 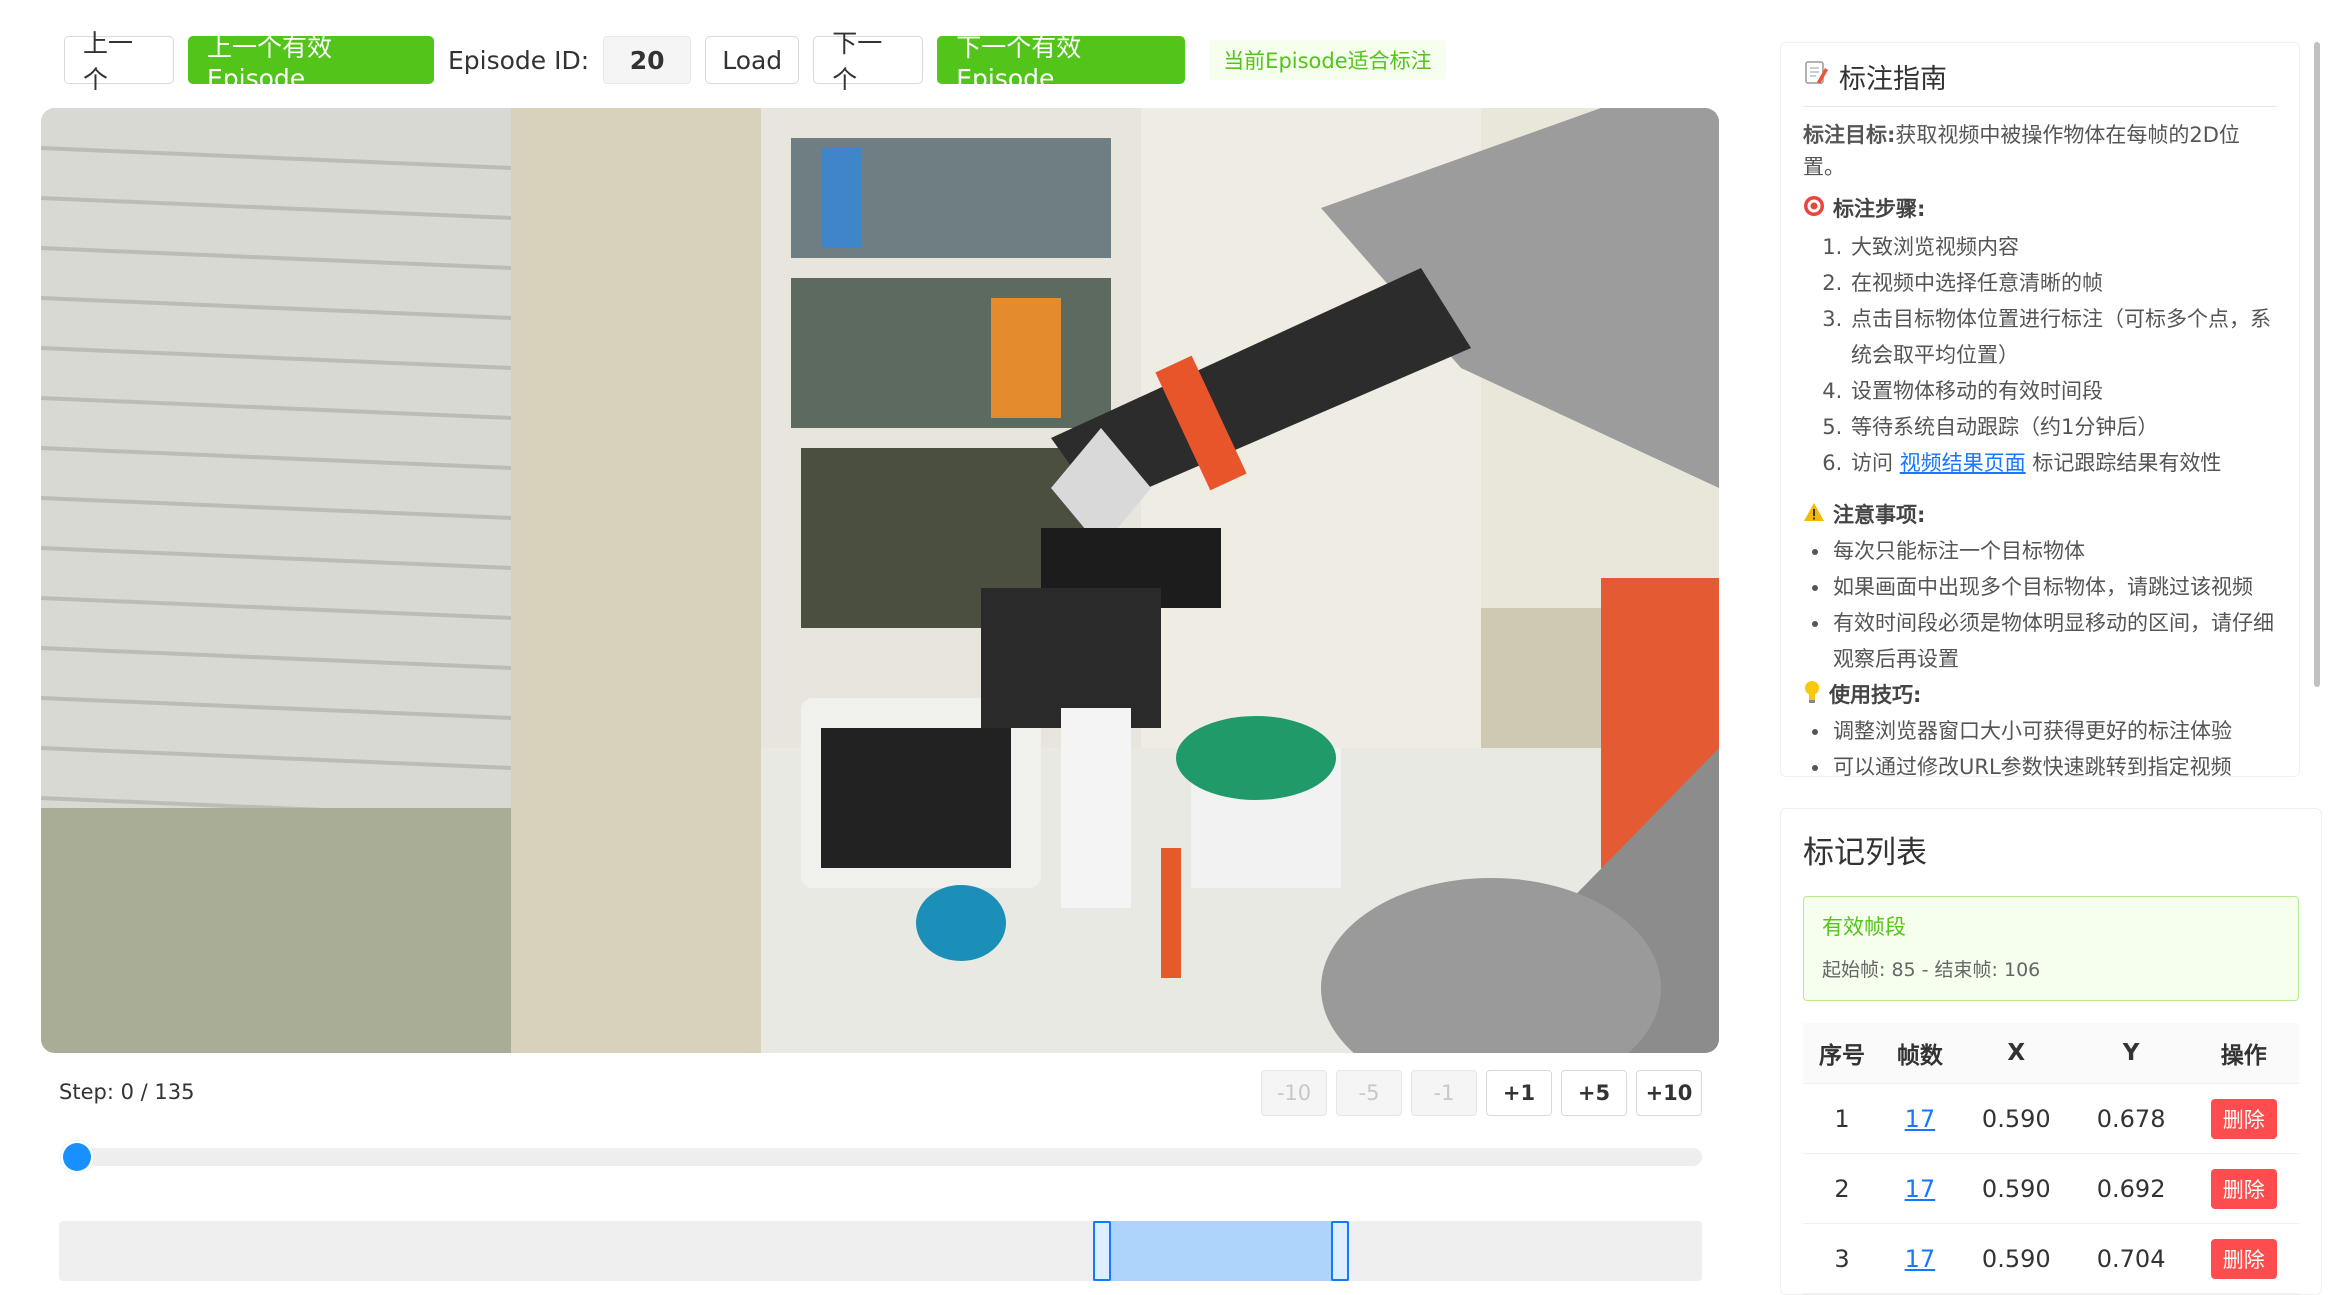 I want to click on note-item: 每次只能标注一个目标物体, so click(x=2054, y=551).